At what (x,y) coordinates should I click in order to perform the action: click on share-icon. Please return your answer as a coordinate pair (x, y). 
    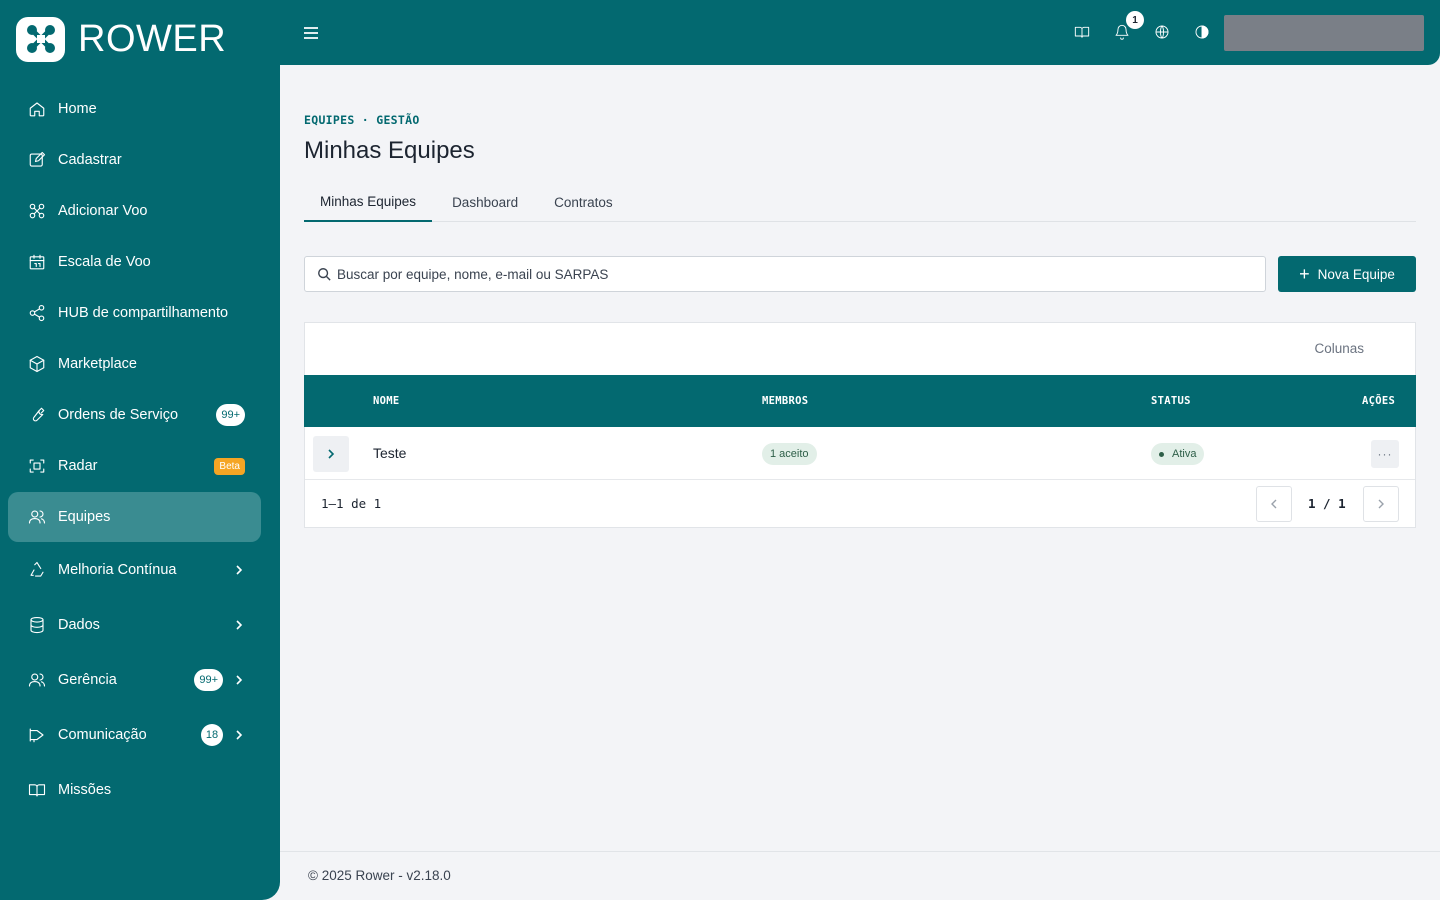
    Looking at the image, I should click on (37, 313).